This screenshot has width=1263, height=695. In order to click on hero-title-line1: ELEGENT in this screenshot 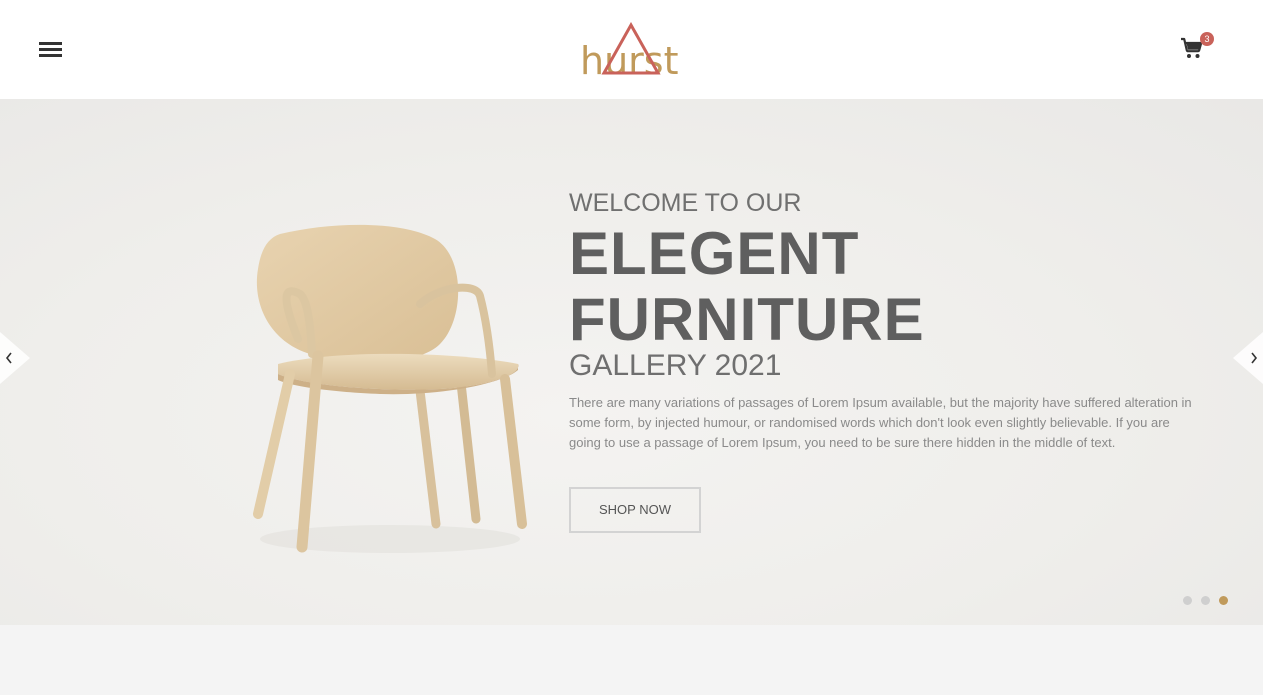, I will do `click(714, 253)`.